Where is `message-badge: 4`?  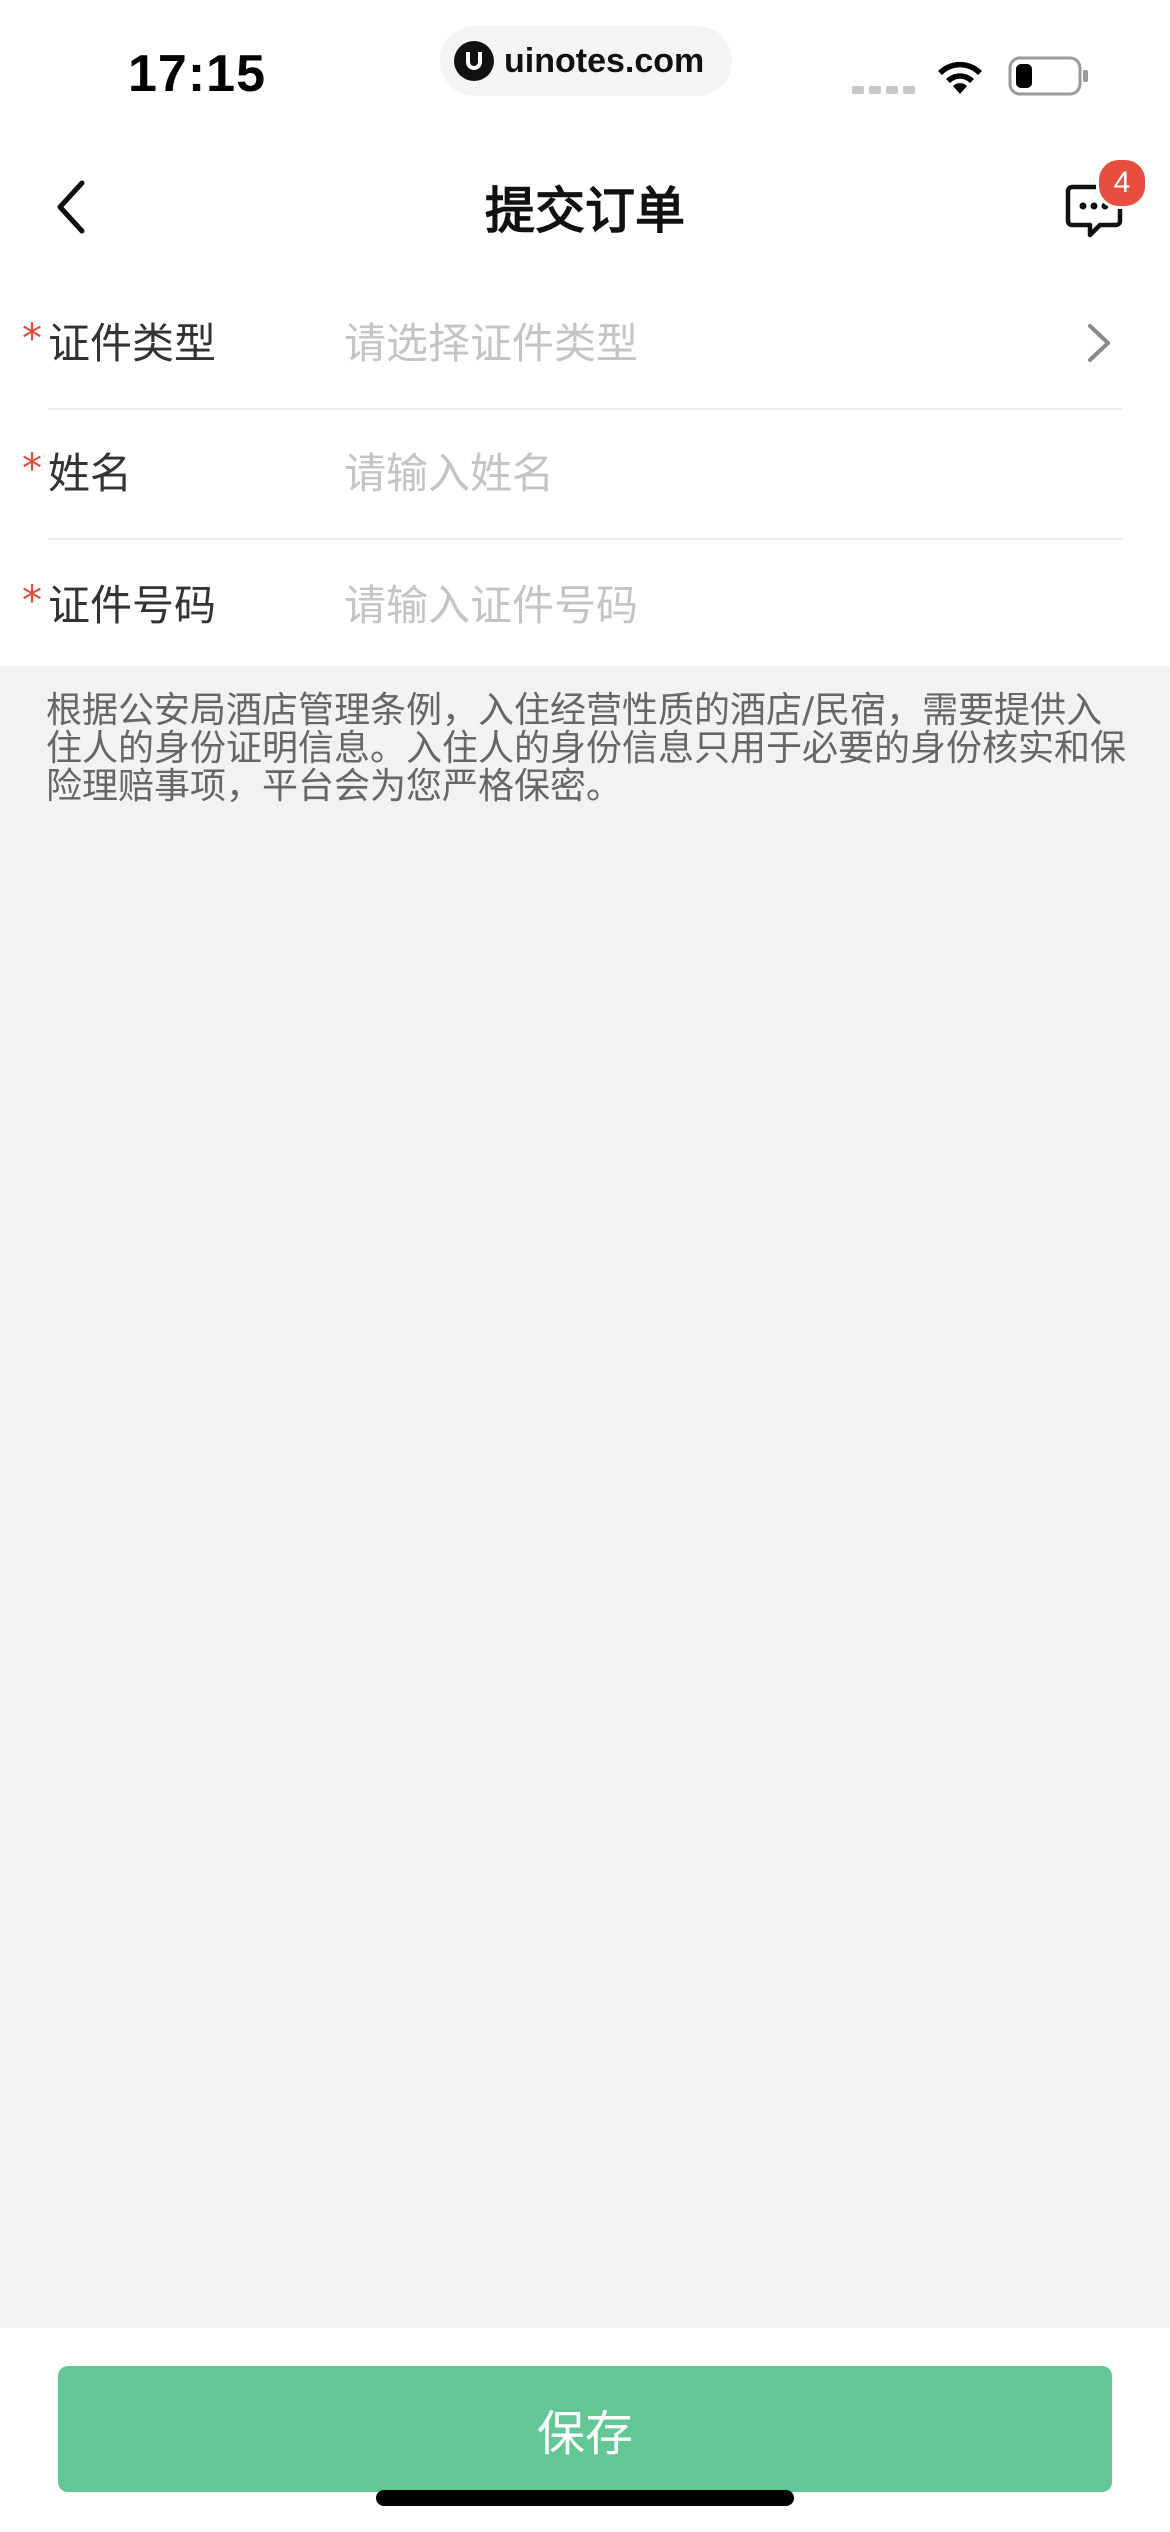 message-badge: 4 is located at coordinates (1122, 183).